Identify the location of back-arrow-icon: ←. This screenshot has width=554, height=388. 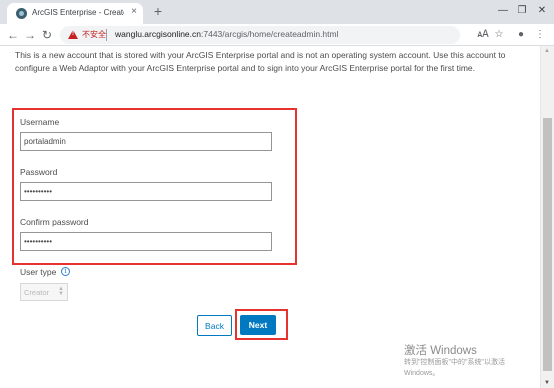
(13, 35).